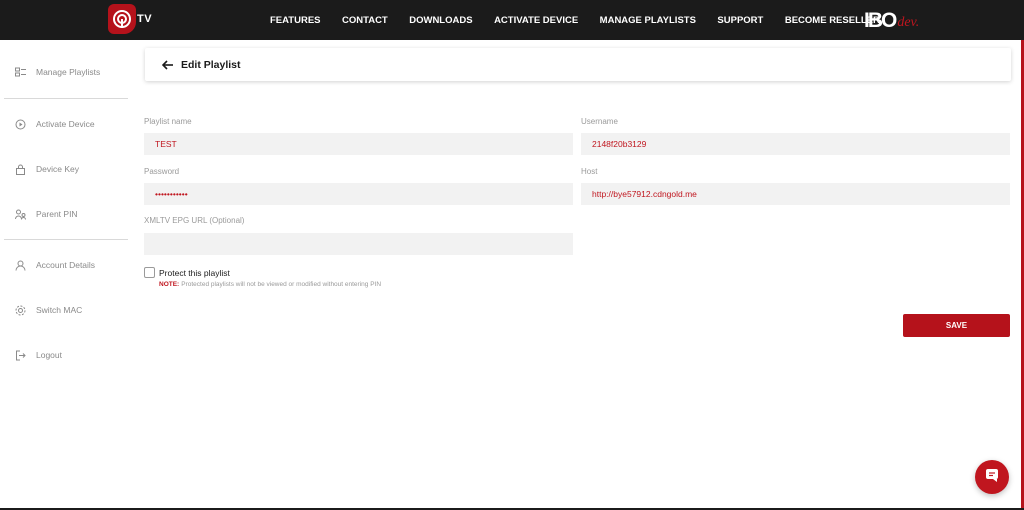  I want to click on back-arrow-icon, so click(168, 65).